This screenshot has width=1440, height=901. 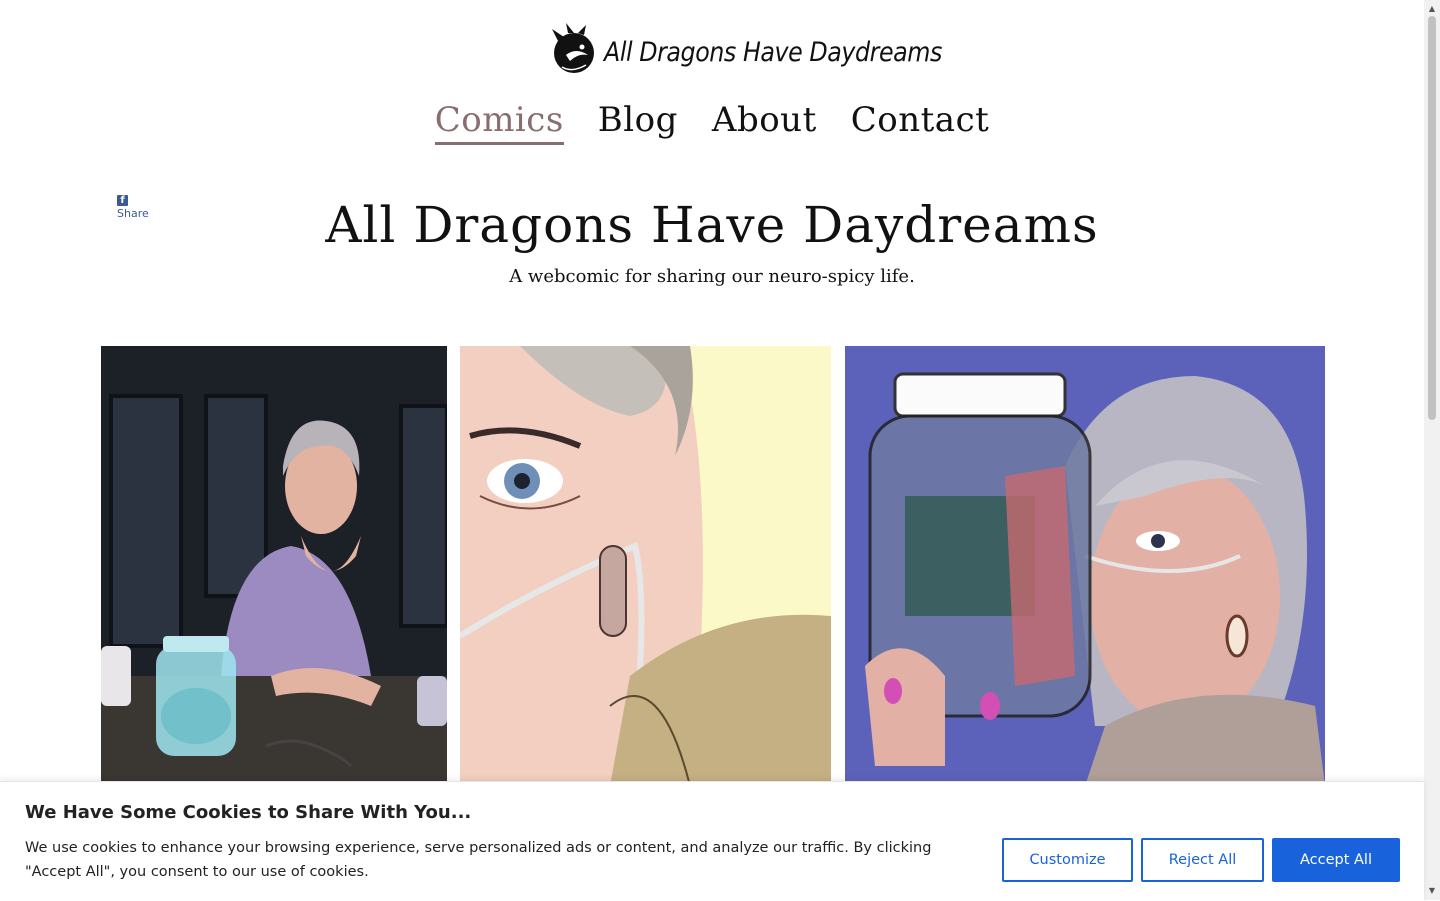 I want to click on main-nav: Comics Blog About Contact, so click(x=712, y=122).